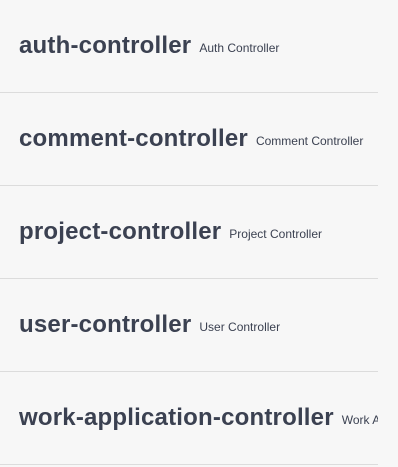 The height and width of the screenshot is (467, 398). Describe the element at coordinates (120, 232) in the screenshot. I see `controller-name: project-controller` at that location.